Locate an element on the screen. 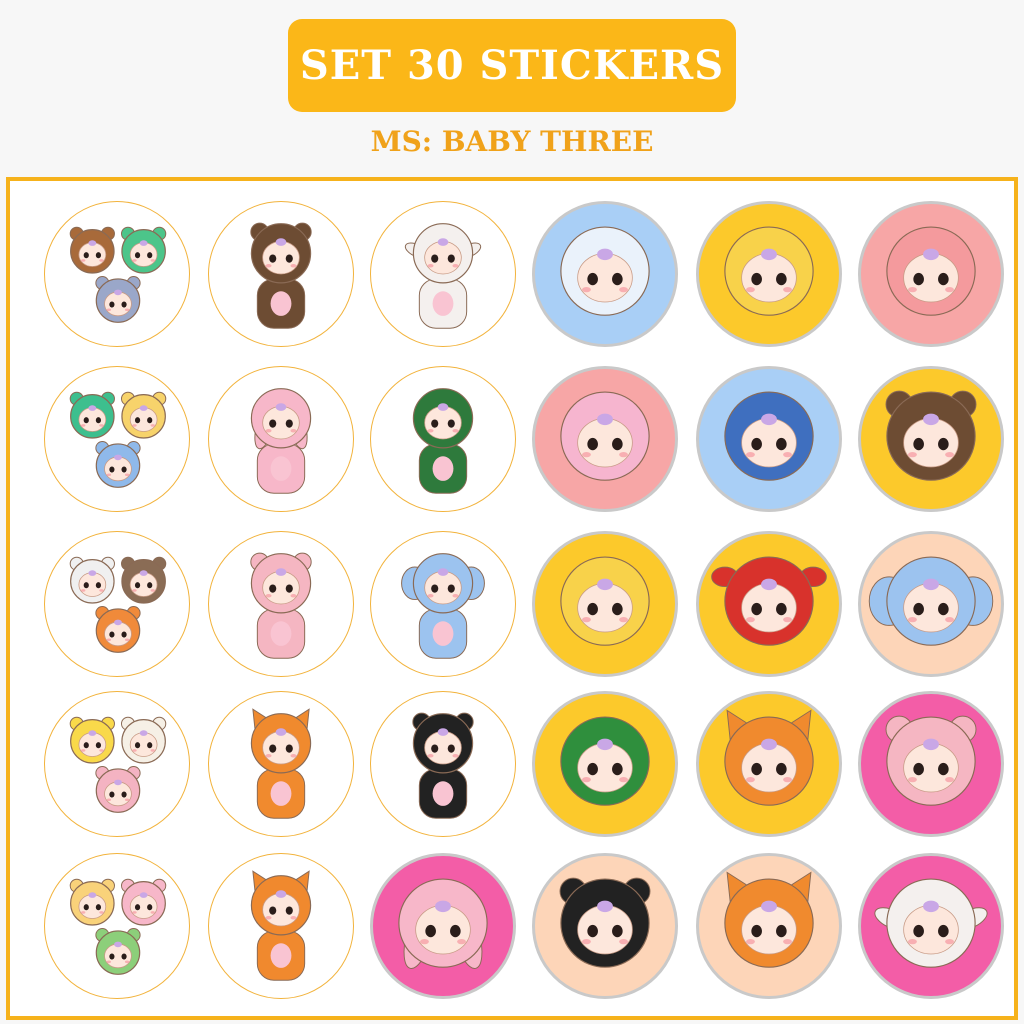 The width and height of the screenshot is (1024, 1024). orange-fox-sticker is located at coordinates (281, 764).